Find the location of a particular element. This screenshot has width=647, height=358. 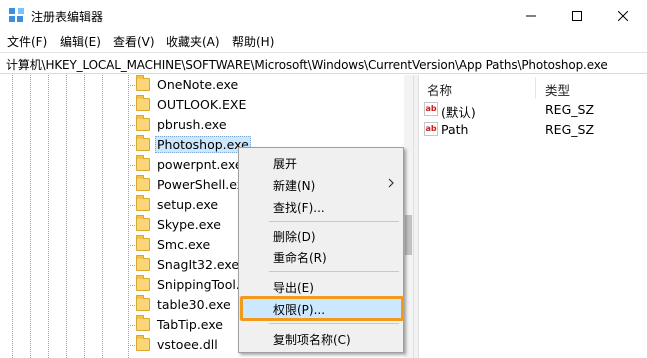

chevron-right-icon is located at coordinates (391, 183).